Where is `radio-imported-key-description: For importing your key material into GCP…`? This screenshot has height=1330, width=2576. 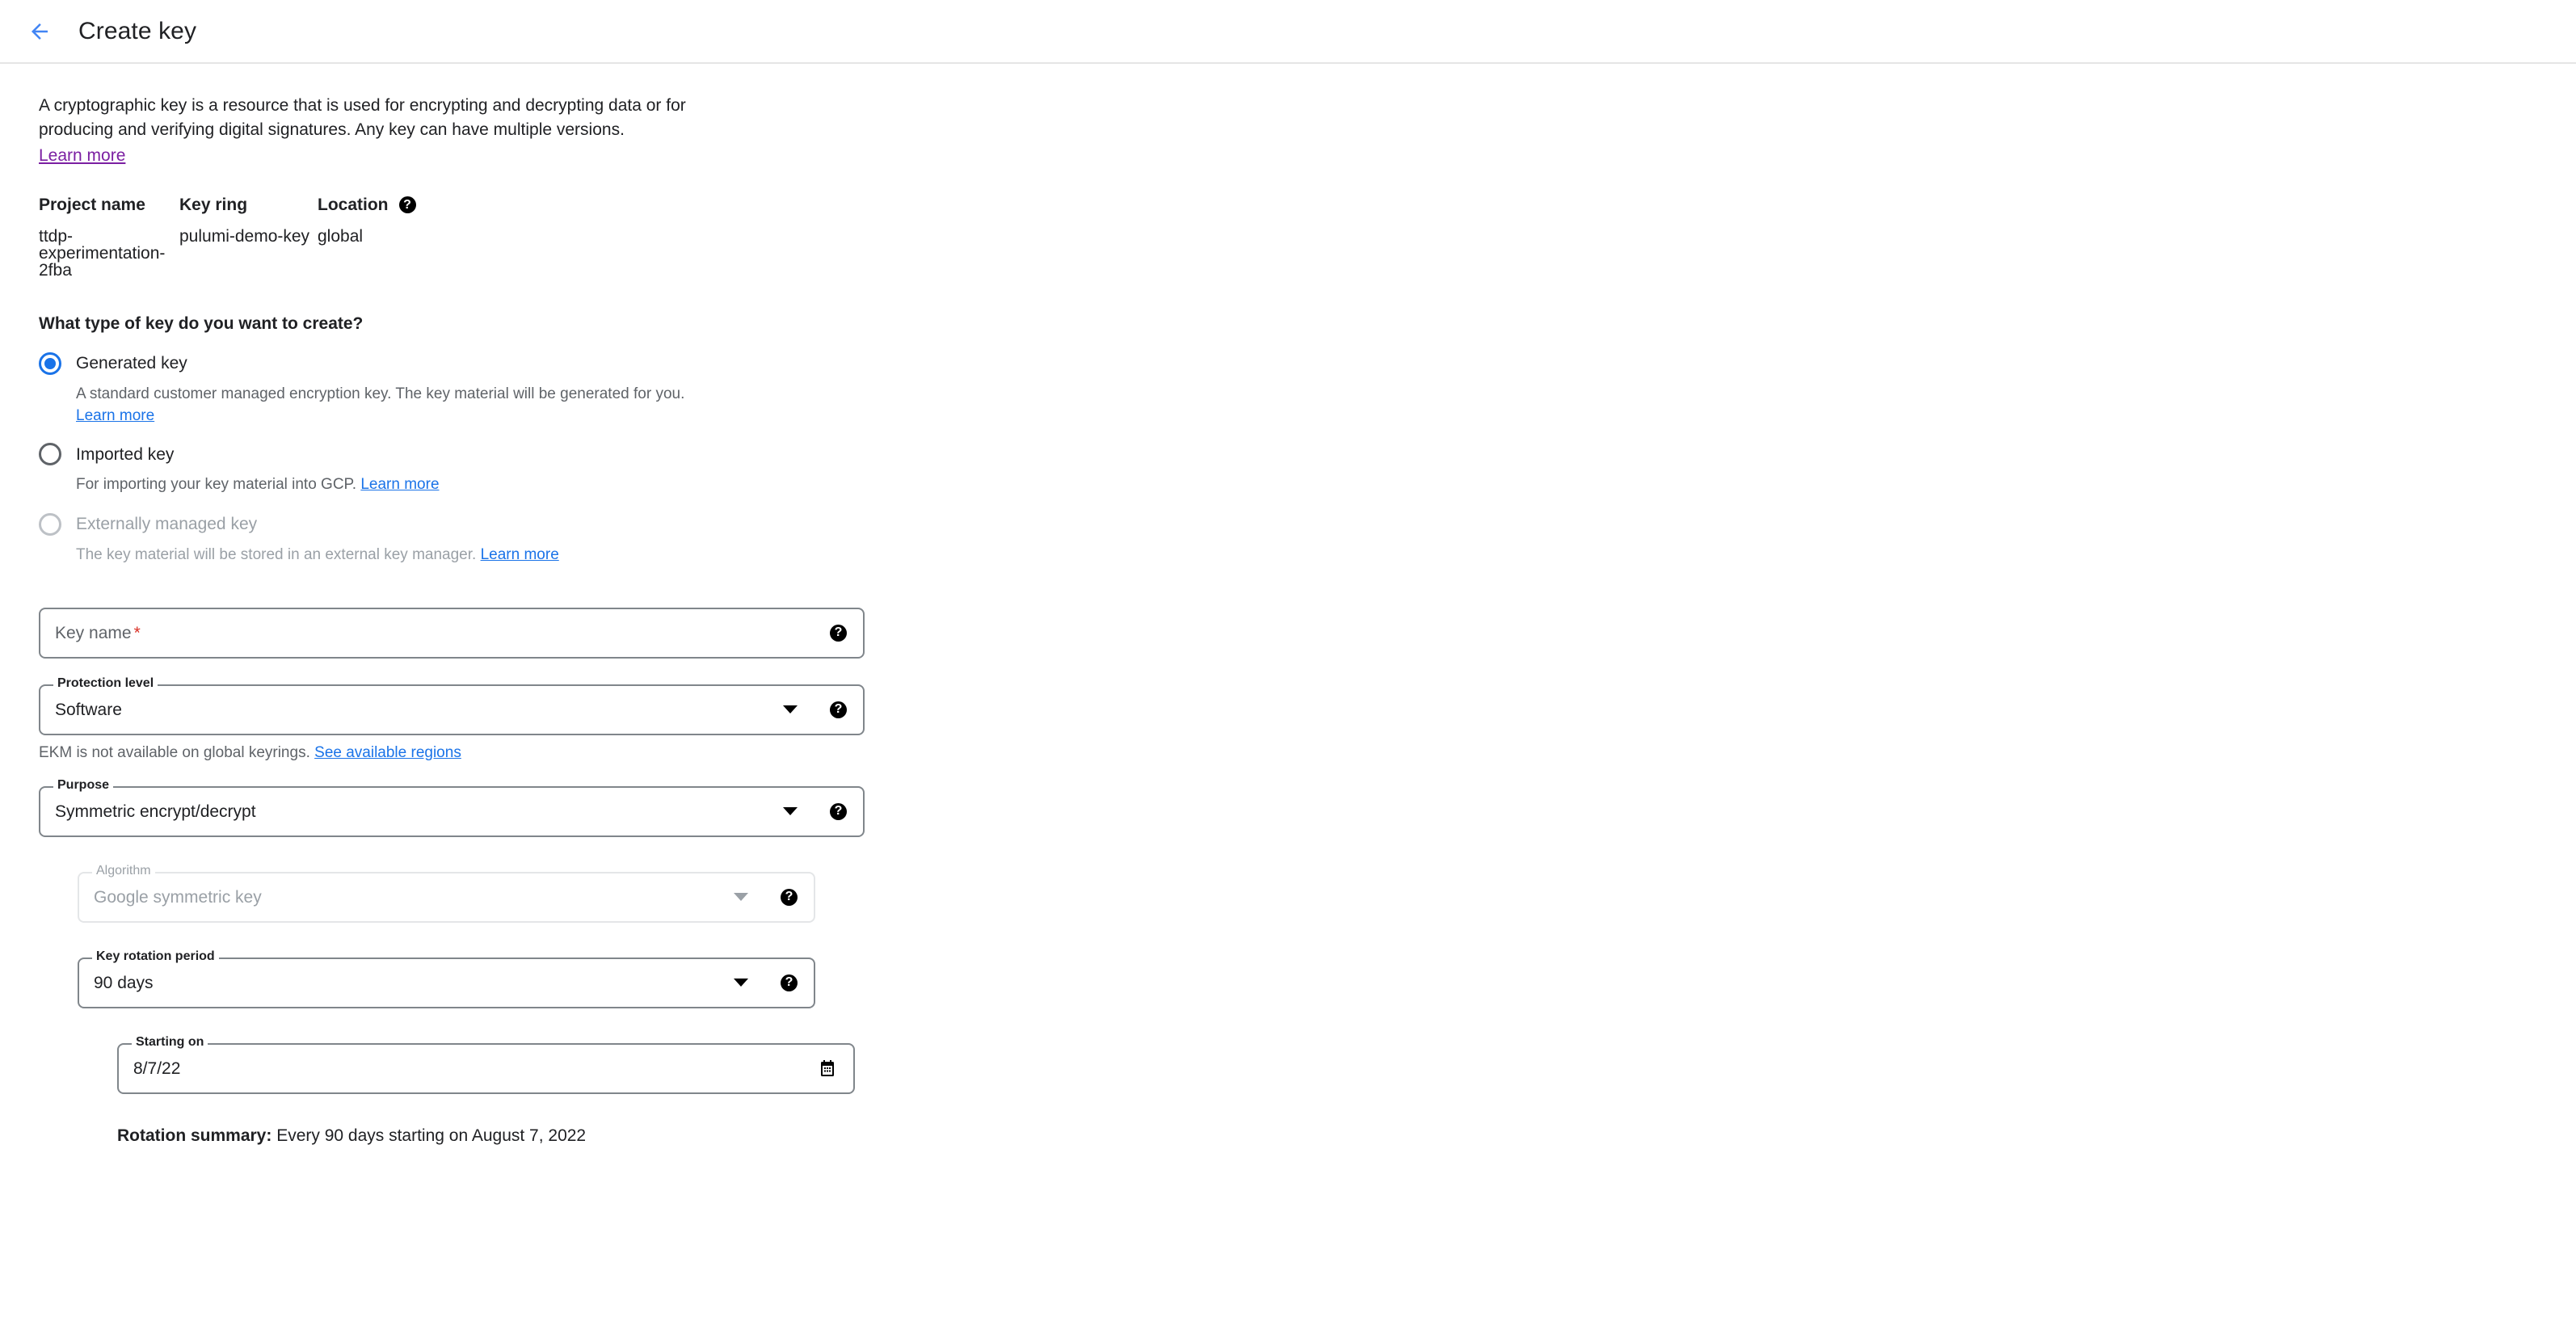
radio-imported-key-description: For importing your key material into GCP… is located at coordinates (216, 485).